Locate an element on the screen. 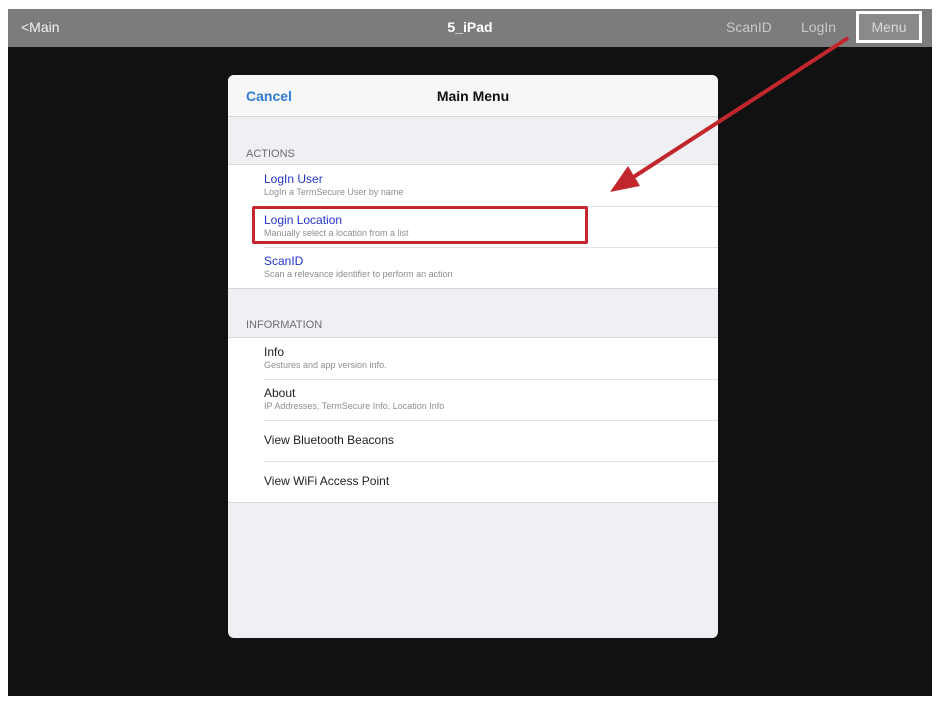 This screenshot has height=701, width=939. menu-nav-button: Menu is located at coordinates (889, 27).